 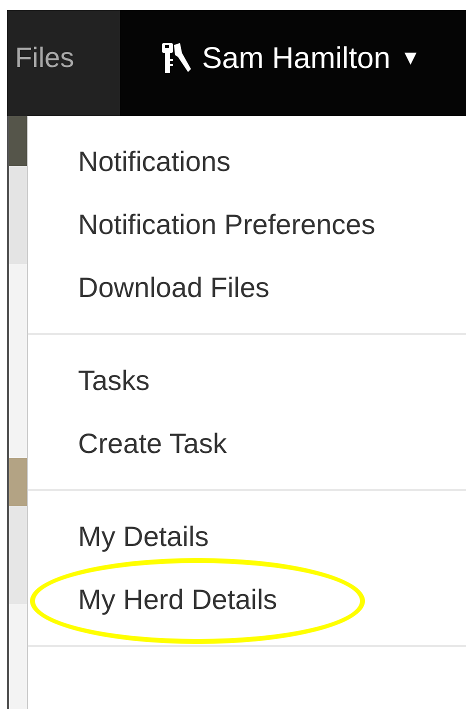 I want to click on menu-item: Tasks, so click(x=247, y=380).